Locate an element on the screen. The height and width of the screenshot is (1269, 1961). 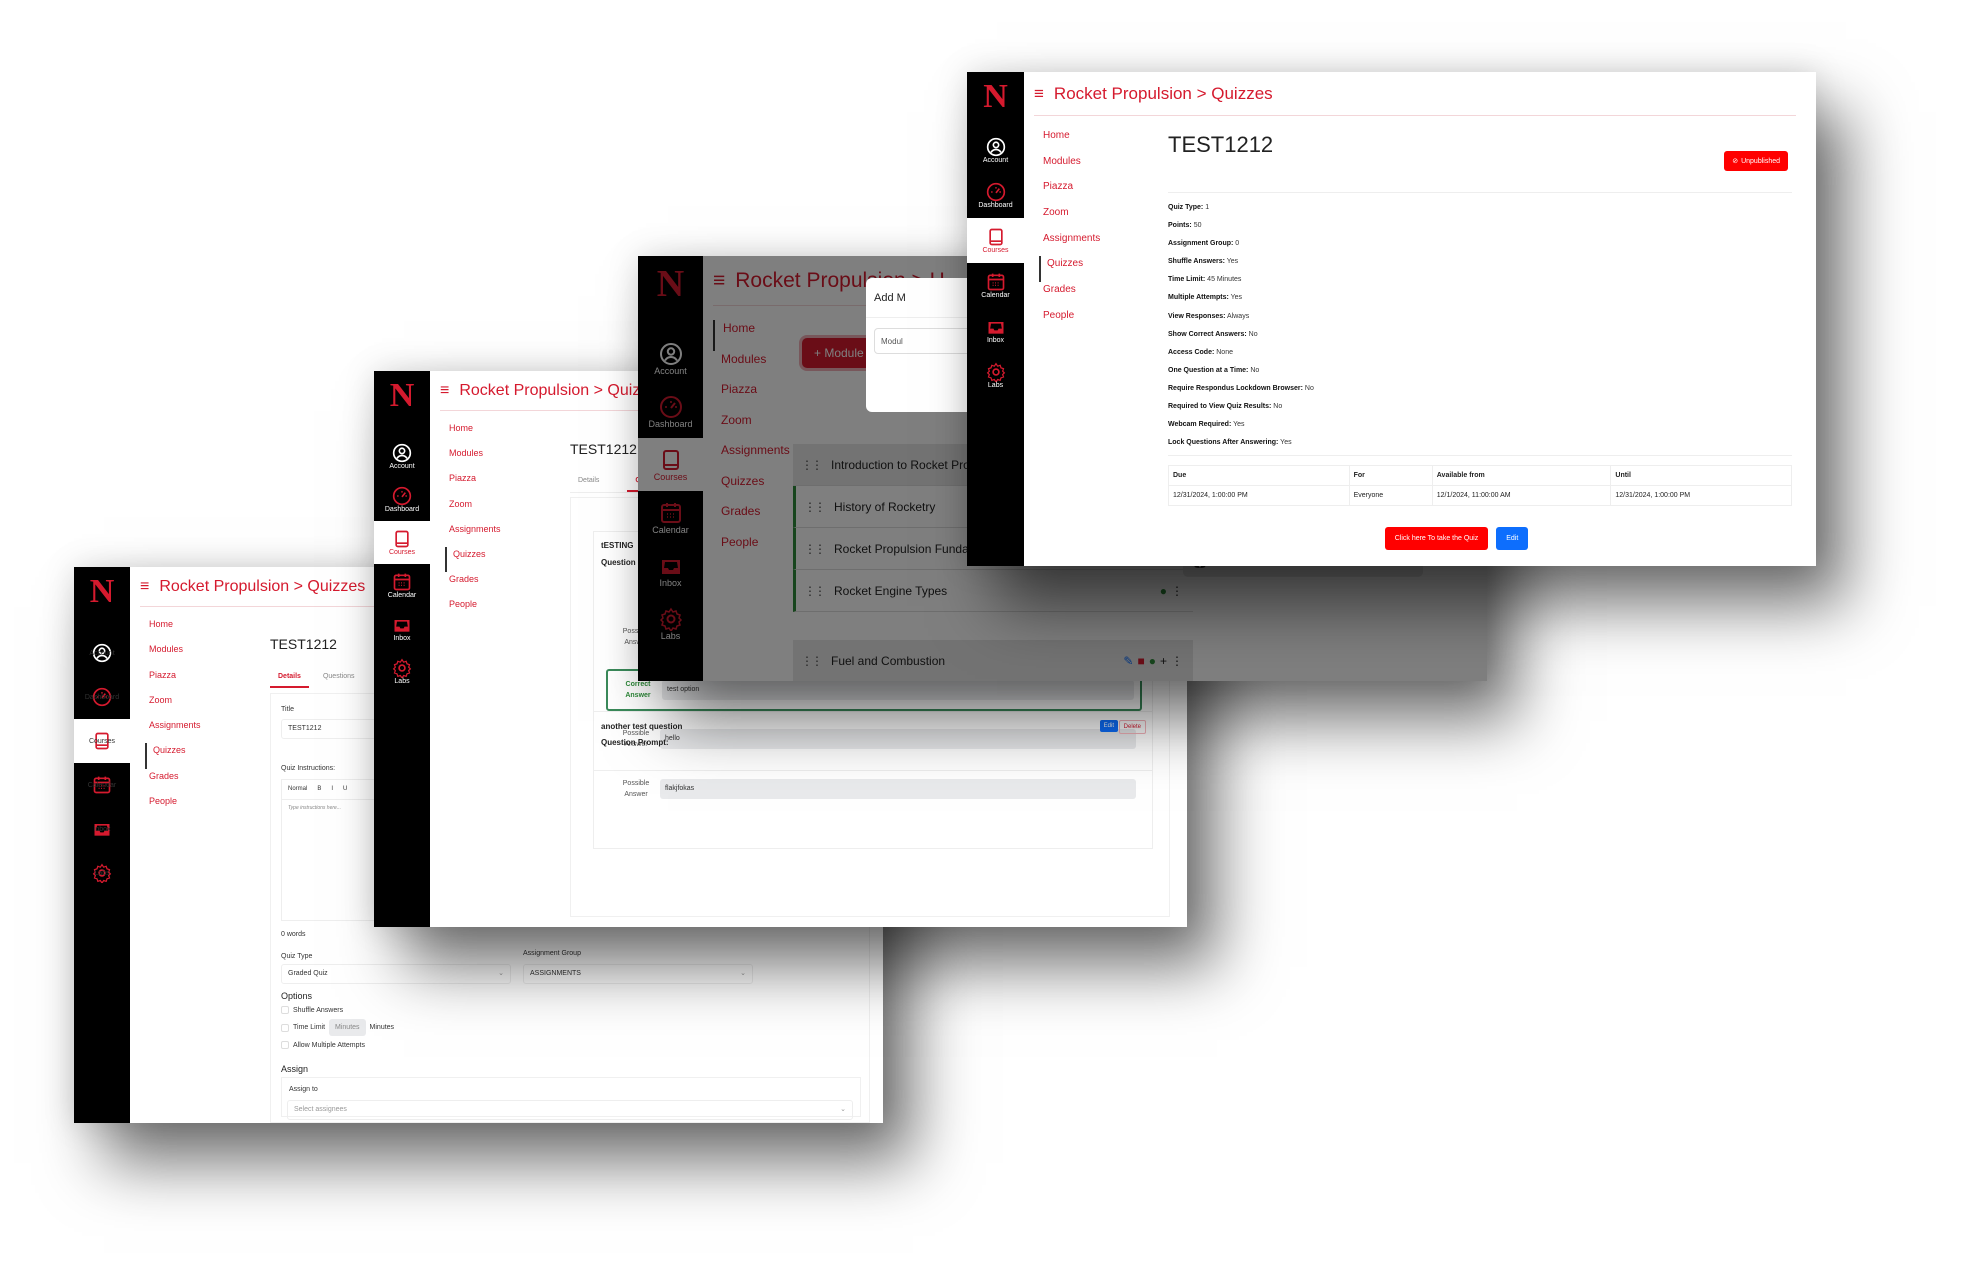
answer-input: test option is located at coordinates (898, 690).